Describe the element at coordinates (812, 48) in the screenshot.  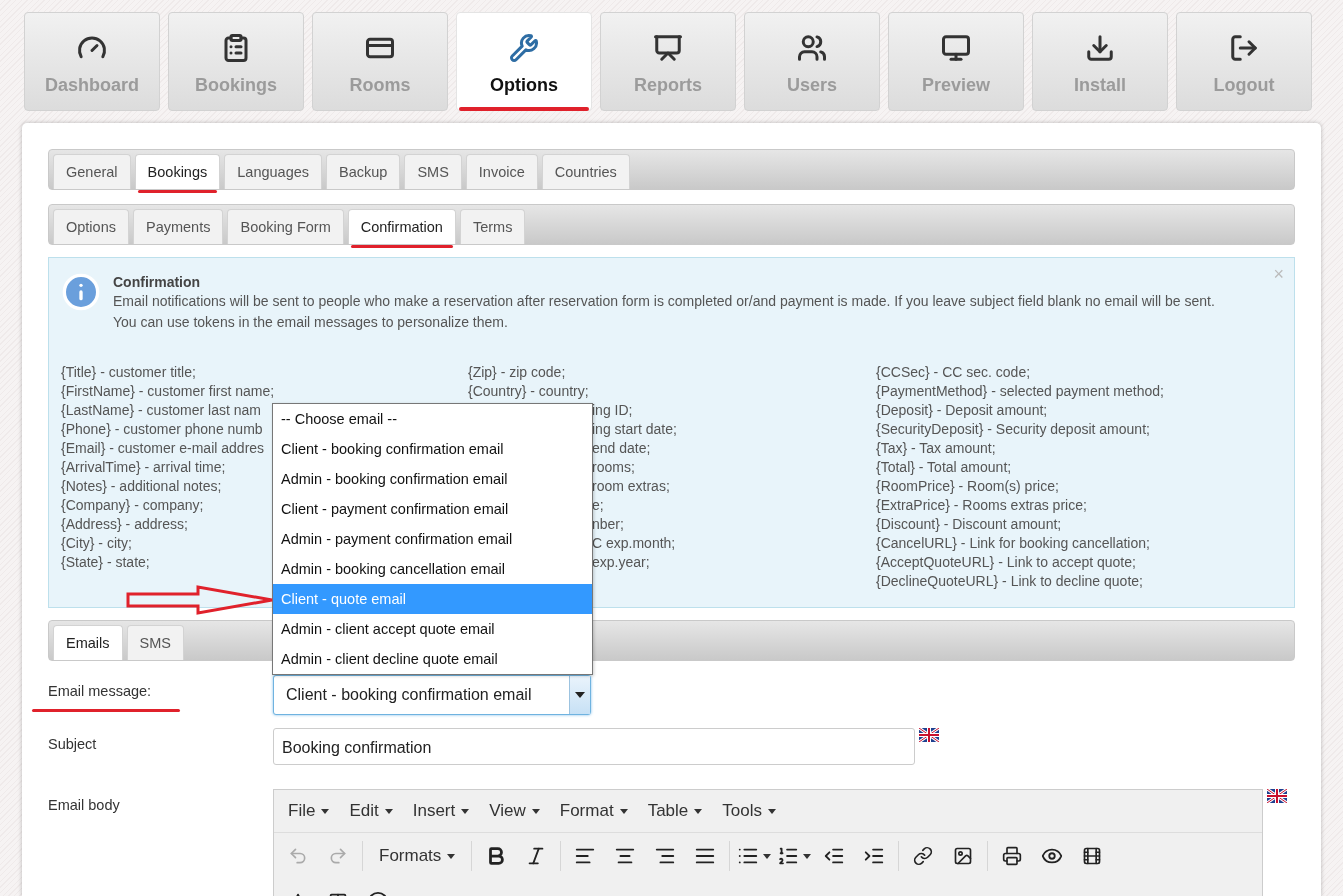
I see `users-icon` at that location.